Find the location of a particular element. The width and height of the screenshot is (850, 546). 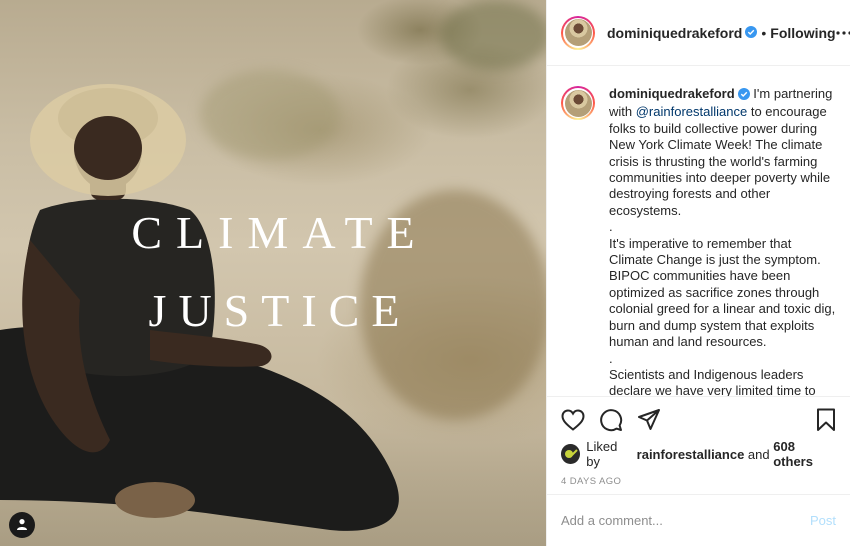

comment-form: Post is located at coordinates (698, 520).